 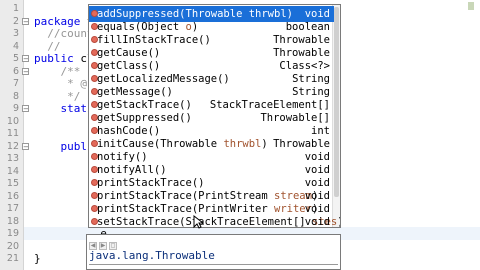 What do you see at coordinates (64, 109) in the screenshot?
I see `code-line: stati` at bounding box center [64, 109].